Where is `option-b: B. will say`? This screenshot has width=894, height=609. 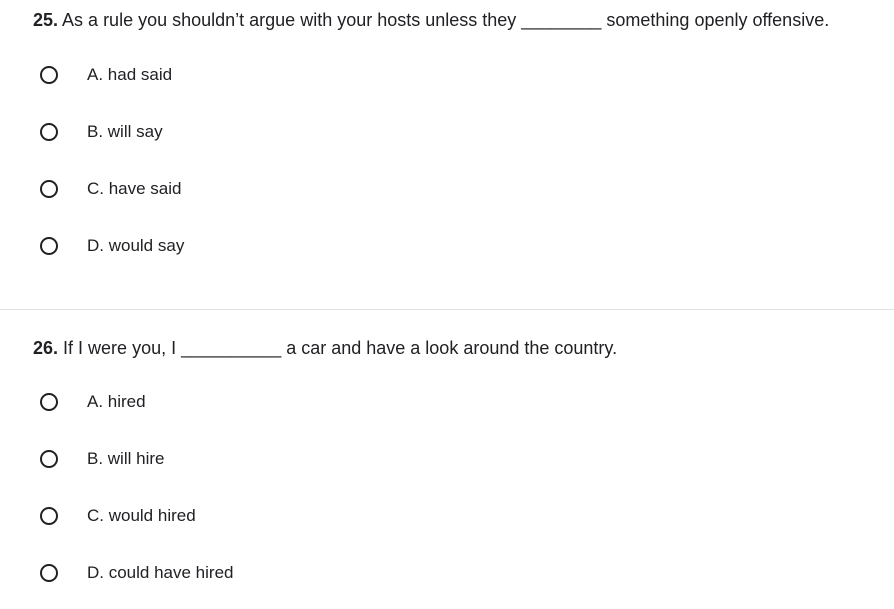 option-b: B. will say is located at coordinates (101, 132).